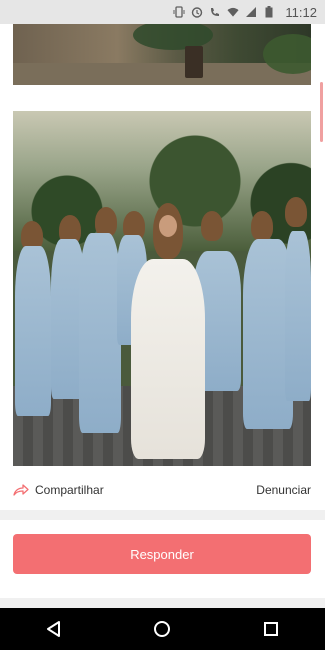 The width and height of the screenshot is (325, 650). I want to click on home-icon, so click(162, 629).